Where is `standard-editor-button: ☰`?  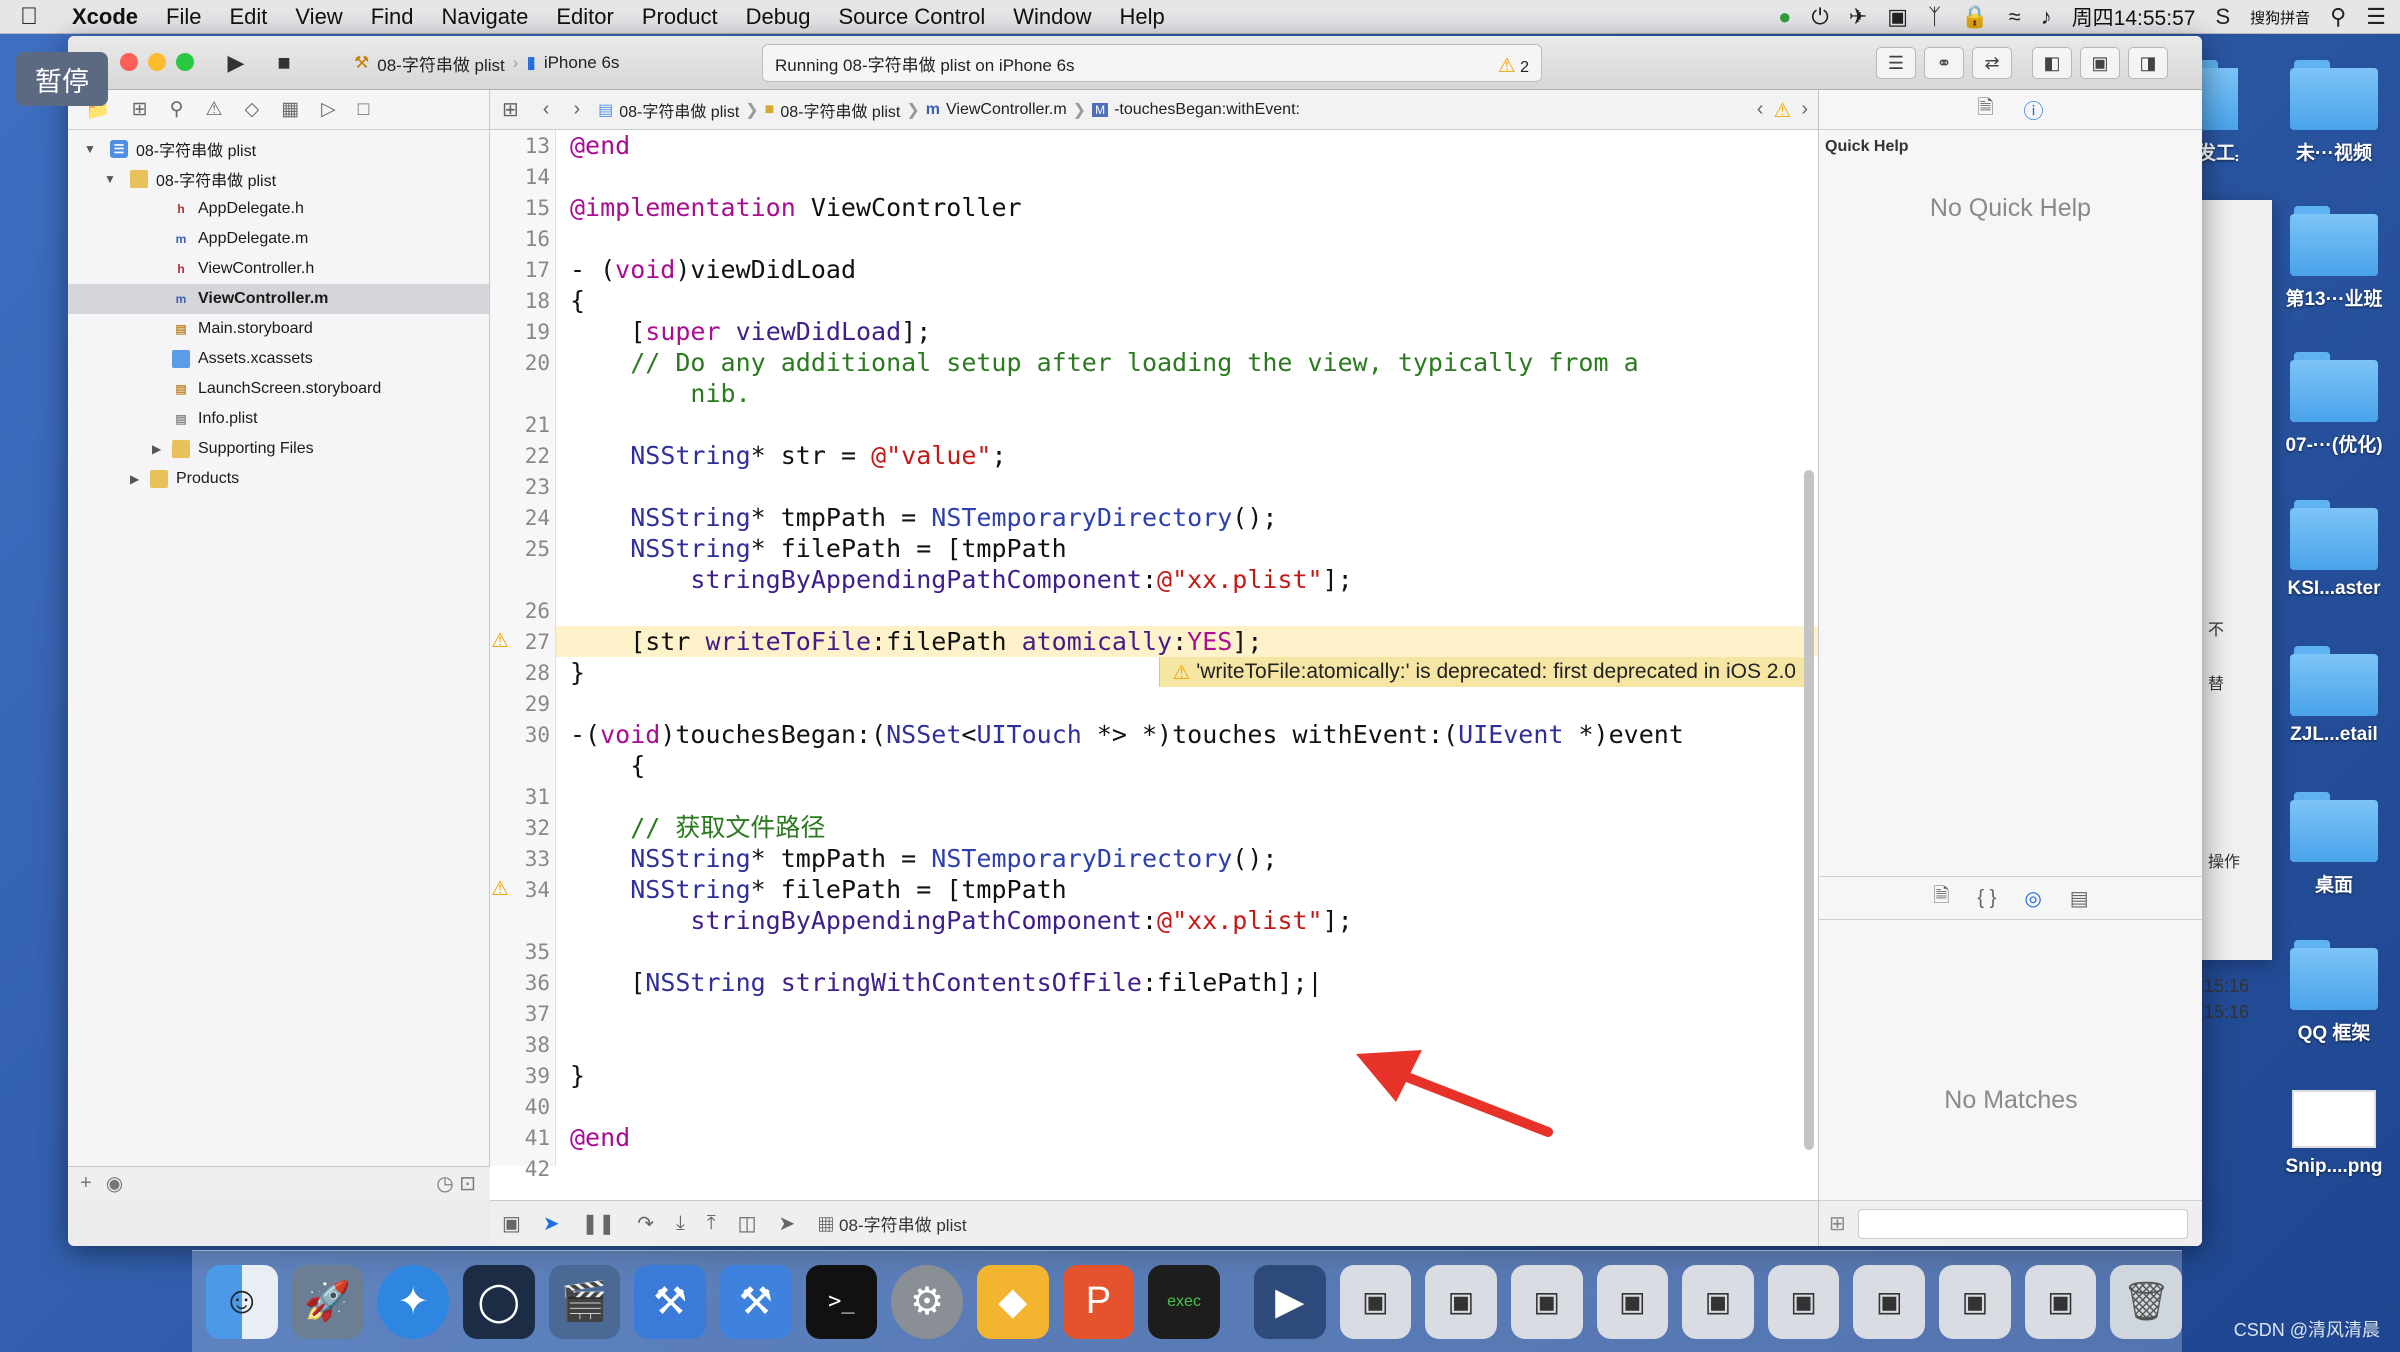
standard-editor-button: ☰ is located at coordinates (1896, 63).